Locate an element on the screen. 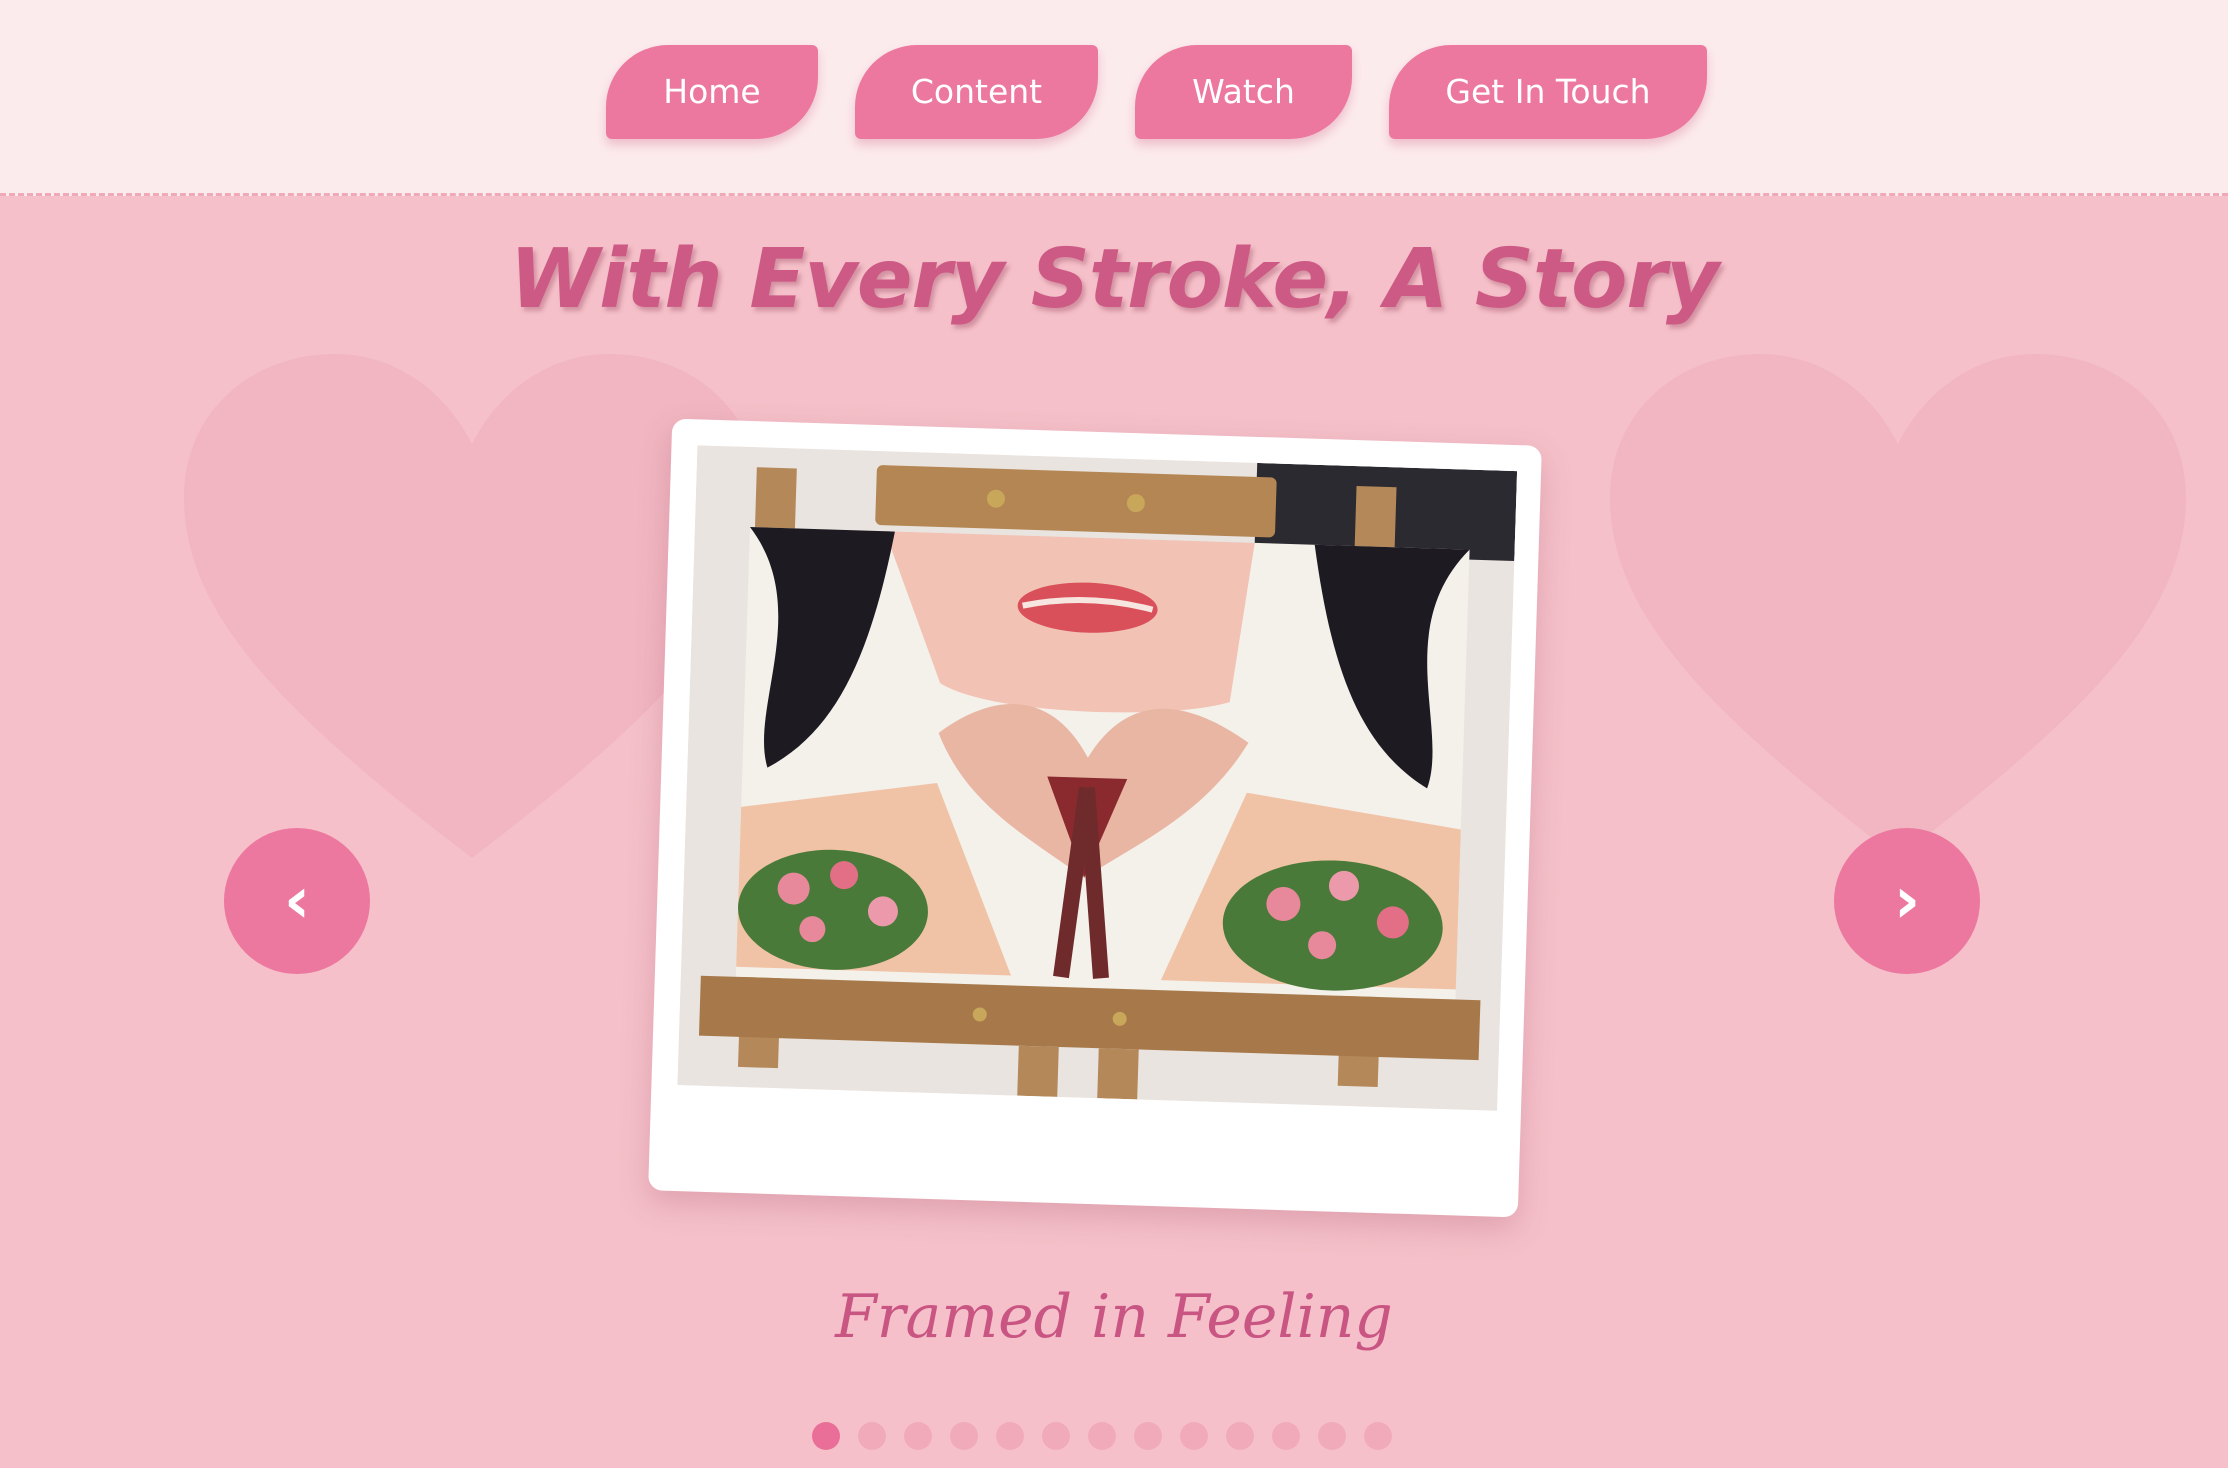  chevron-right-icon: › is located at coordinates (1907, 901).